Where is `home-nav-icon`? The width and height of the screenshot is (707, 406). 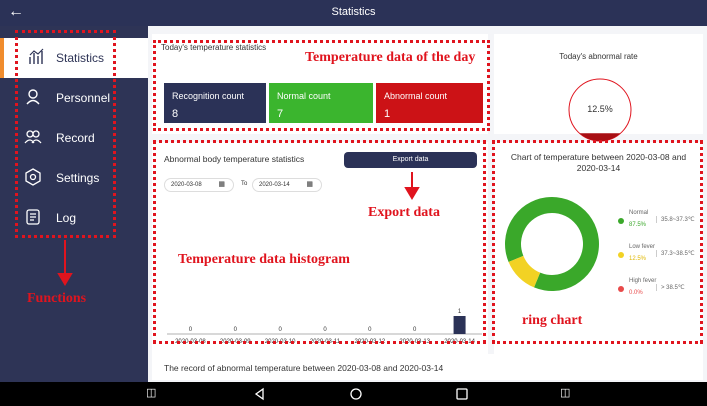 home-nav-icon is located at coordinates (356, 394).